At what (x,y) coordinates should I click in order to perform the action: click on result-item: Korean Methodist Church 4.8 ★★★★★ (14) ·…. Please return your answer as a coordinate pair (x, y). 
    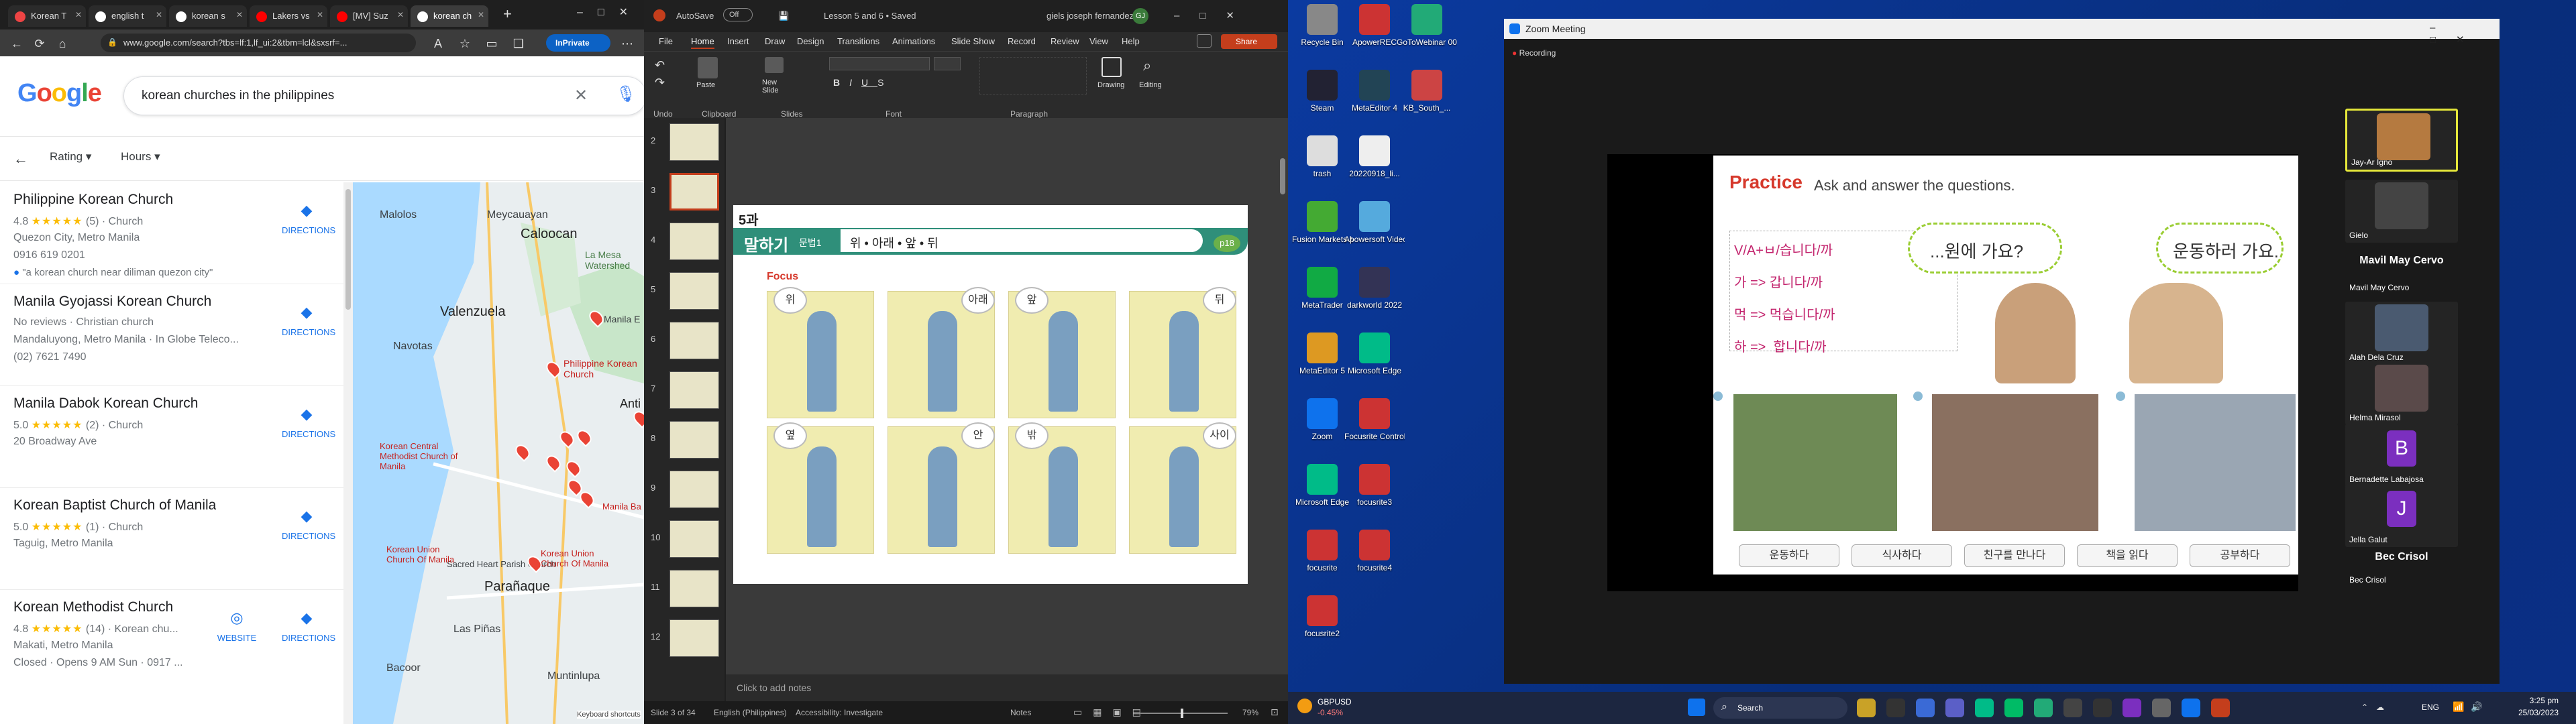
    Looking at the image, I should click on (171, 641).